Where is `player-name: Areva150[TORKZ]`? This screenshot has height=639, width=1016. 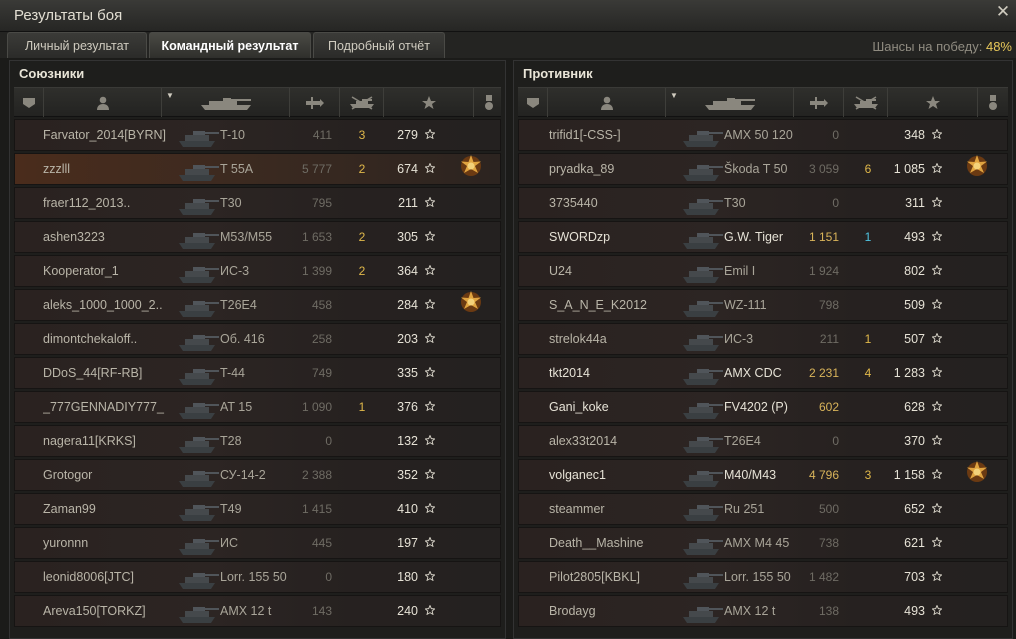 player-name: Areva150[TORKZ] is located at coordinates (118, 611).